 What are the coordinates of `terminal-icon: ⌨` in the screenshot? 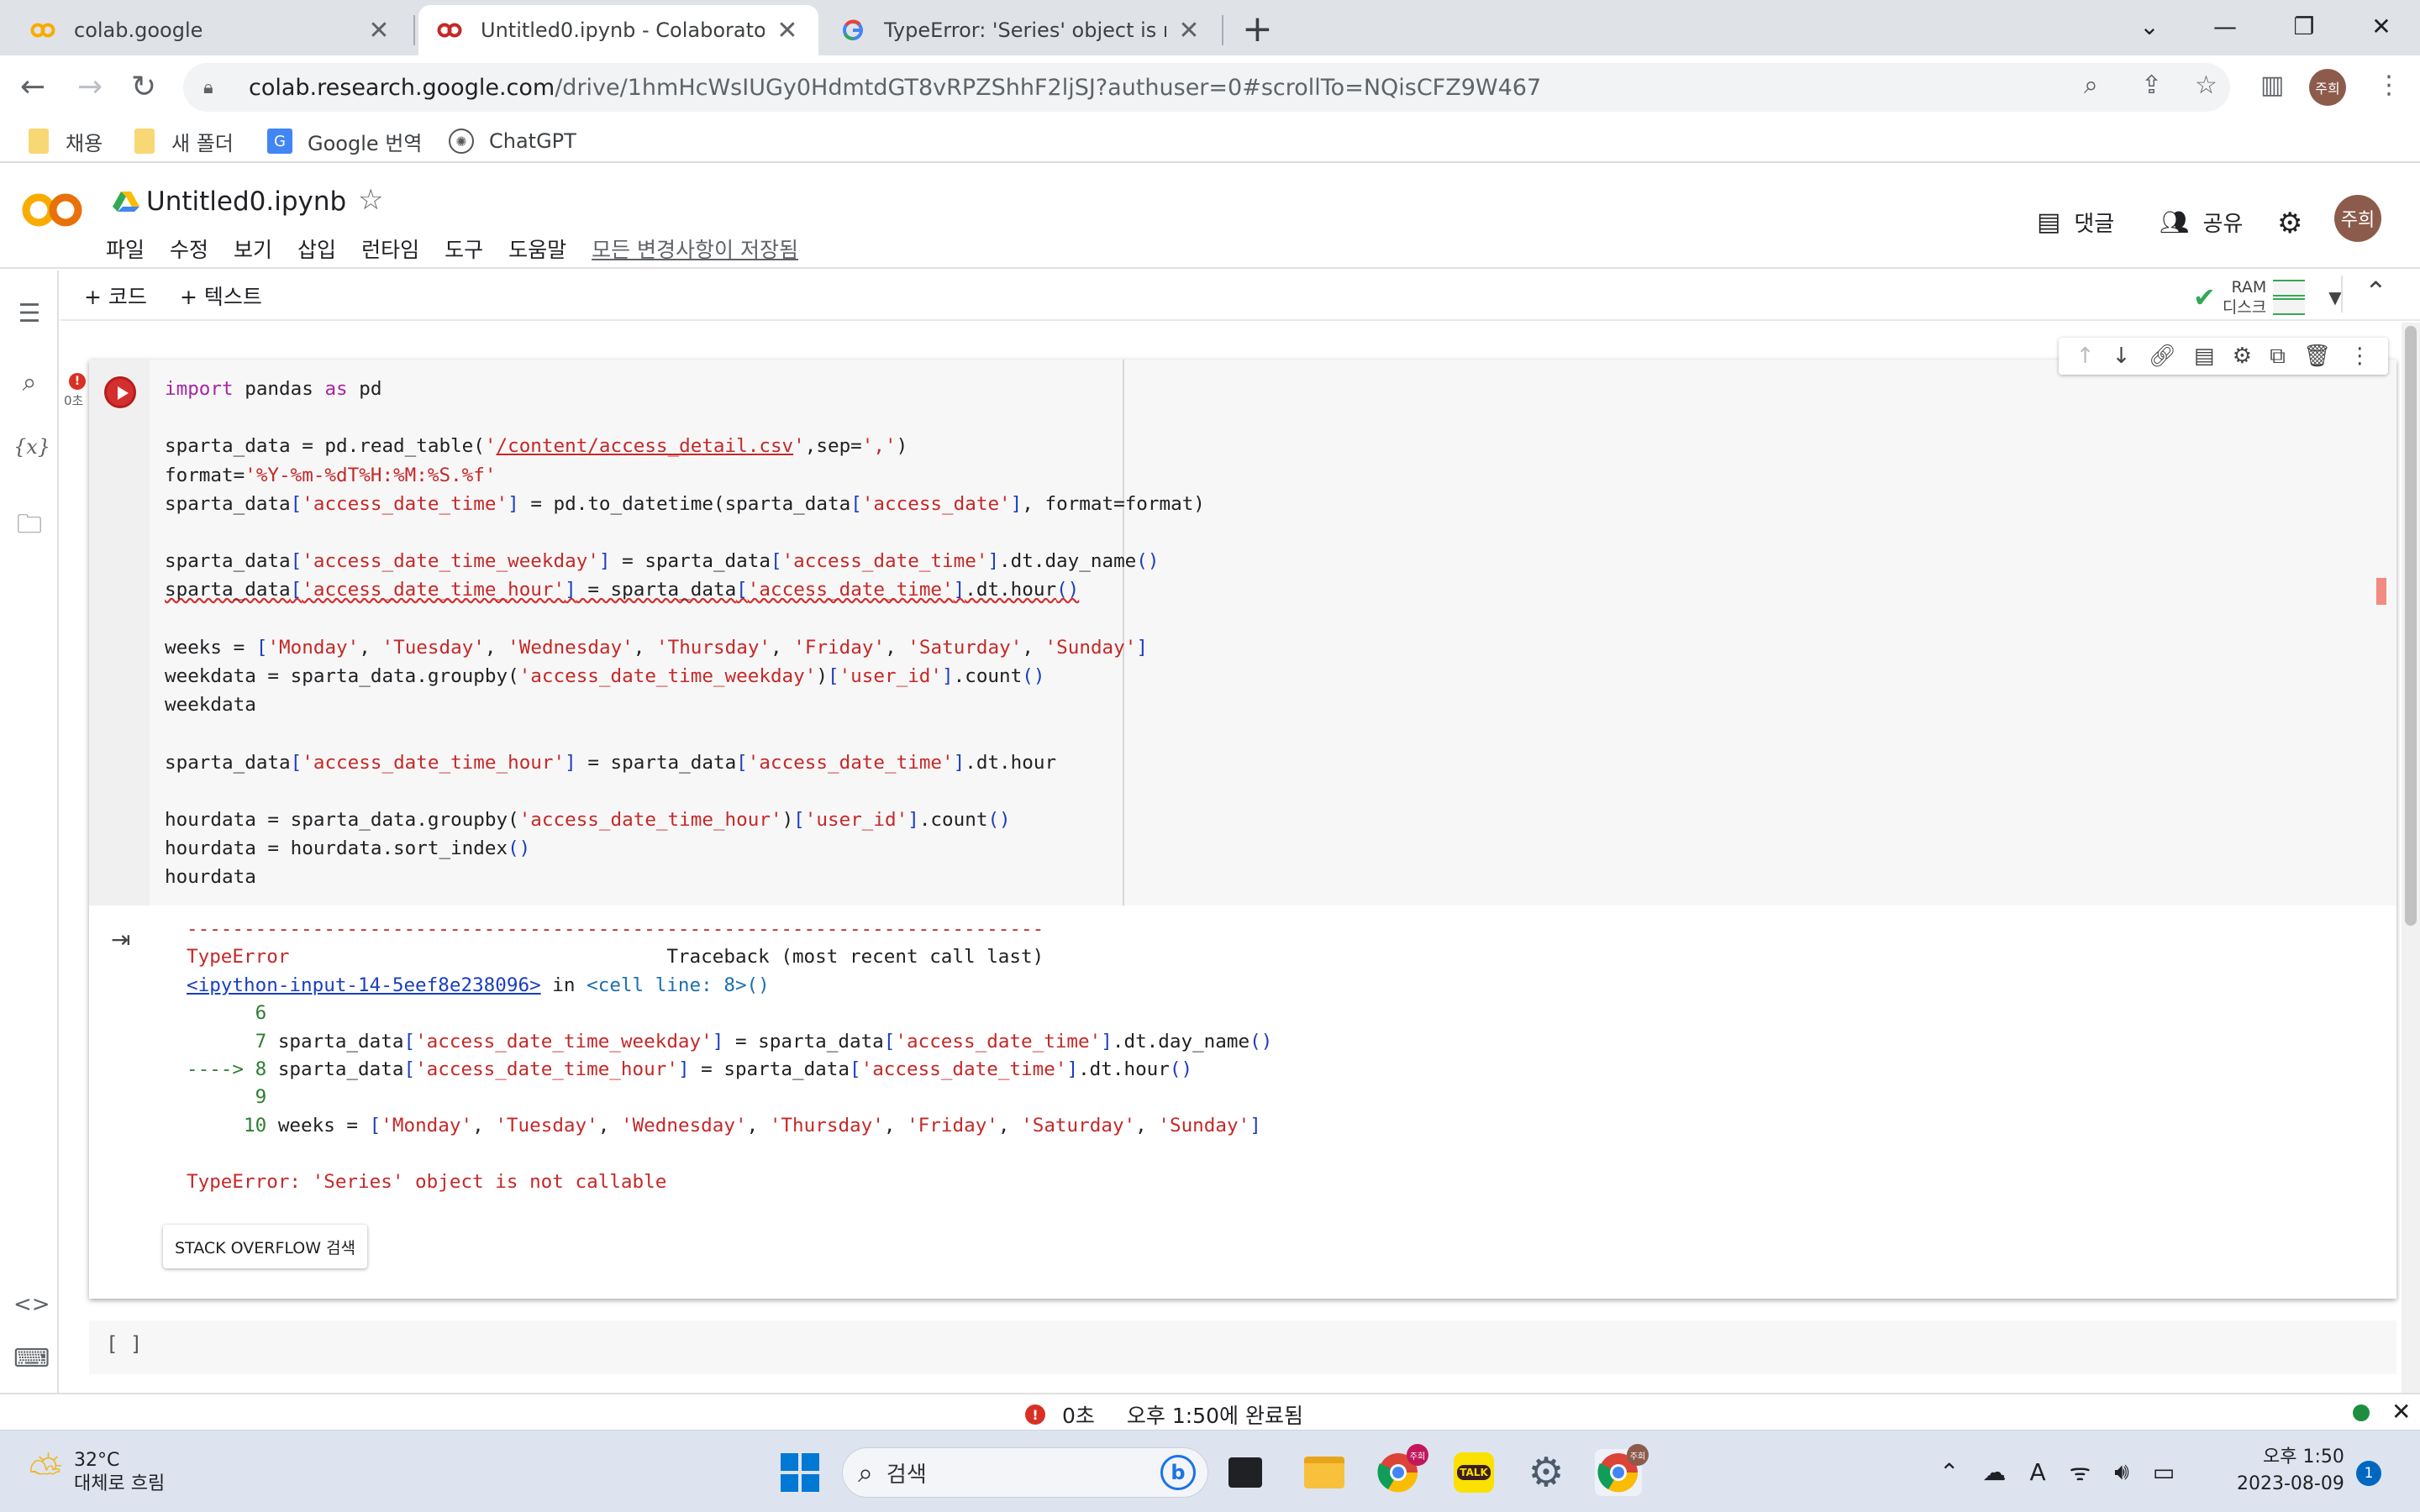 It's located at (31, 1358).